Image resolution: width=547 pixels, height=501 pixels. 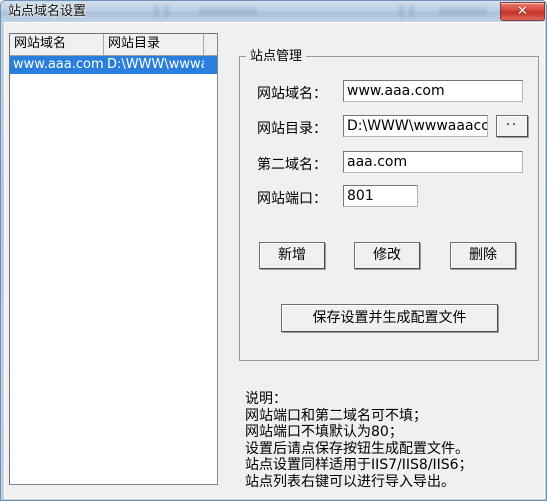 I want to click on browse-button: ··, so click(x=512, y=126).